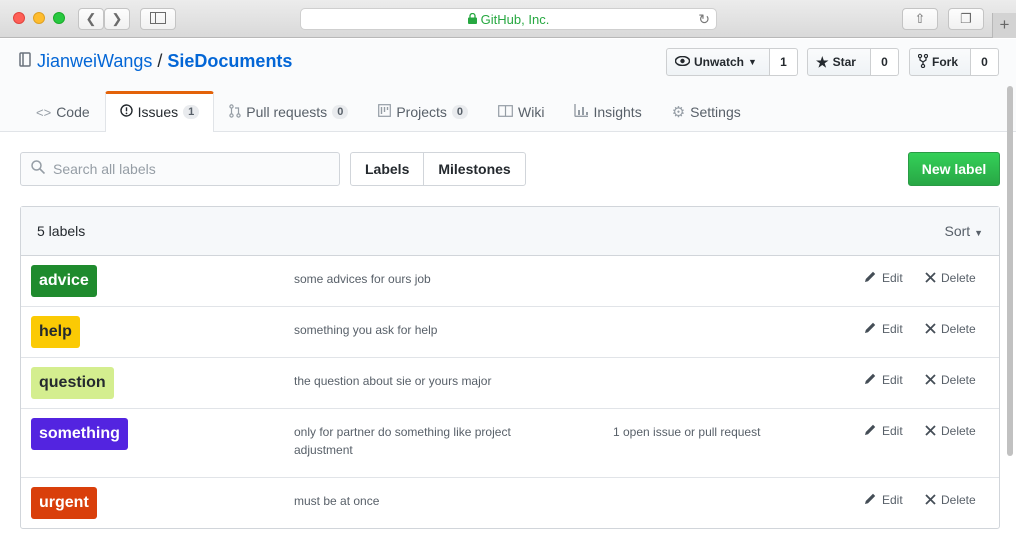 The image size is (1016, 560). What do you see at coordinates (1010, 271) in the screenshot?
I see `page-scrollbar` at bounding box center [1010, 271].